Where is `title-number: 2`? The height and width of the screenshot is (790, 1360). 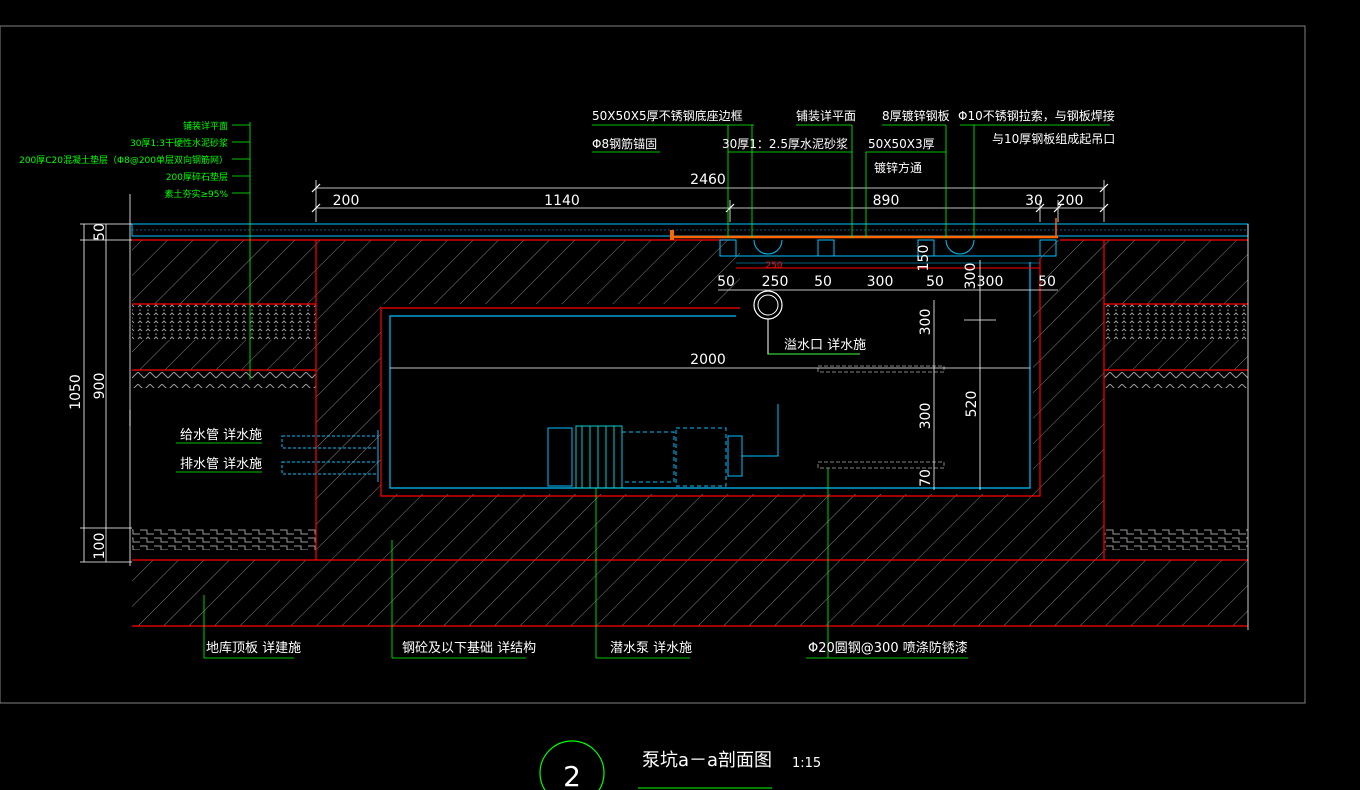 title-number: 2 is located at coordinates (572, 775).